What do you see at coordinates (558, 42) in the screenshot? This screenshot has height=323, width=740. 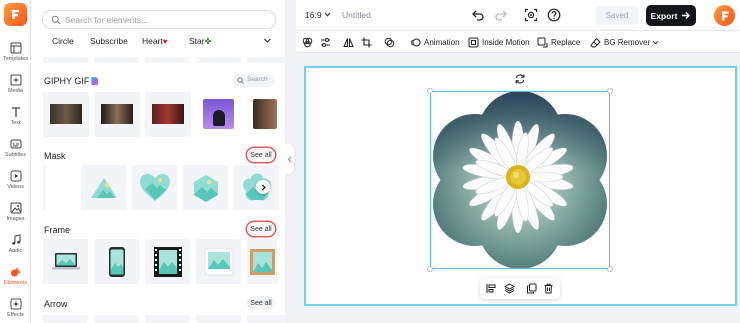 I see `replace-button: Replace` at bounding box center [558, 42].